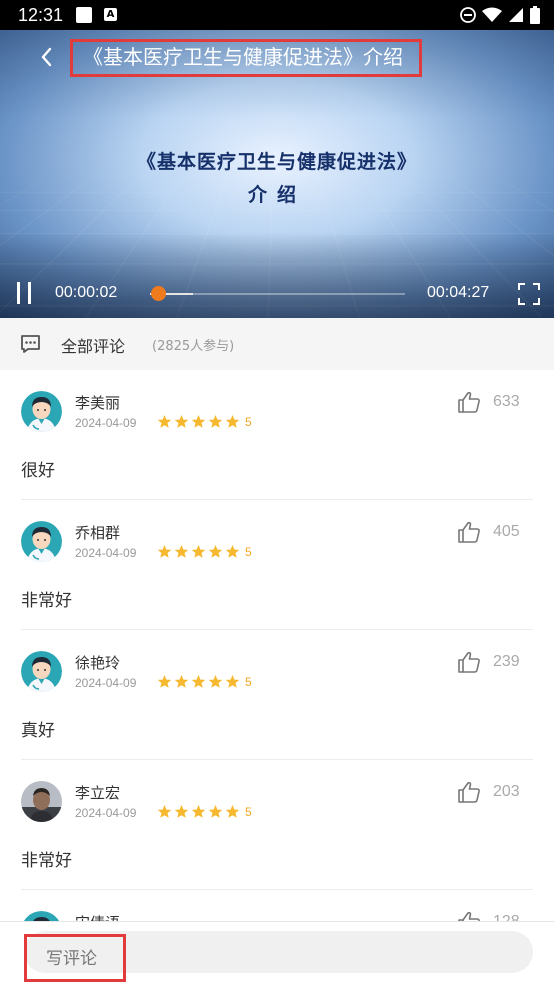  What do you see at coordinates (492, 14) in the screenshot?
I see `wifi-icon` at bounding box center [492, 14].